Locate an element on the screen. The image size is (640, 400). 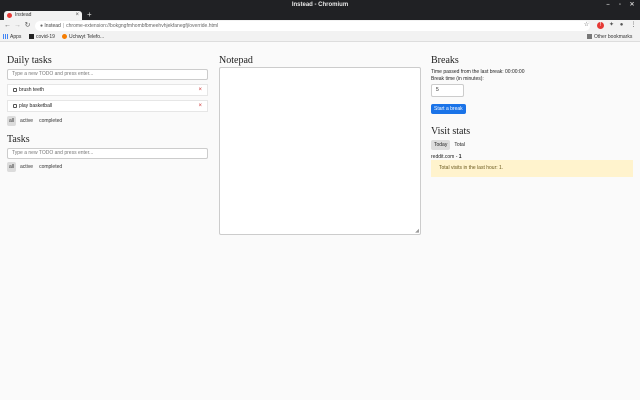
back-icon: ← is located at coordinates (7, 26).